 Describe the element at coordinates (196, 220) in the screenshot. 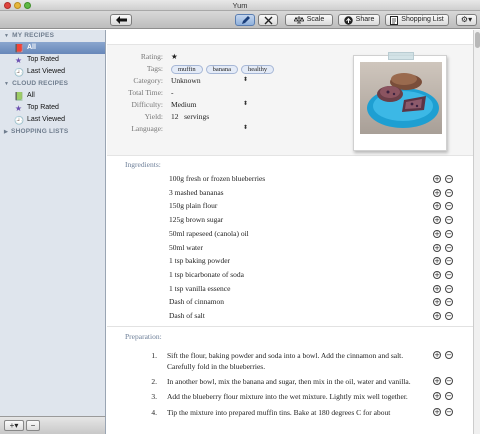

I see `ingredient-text: 125g brown sugar` at that location.